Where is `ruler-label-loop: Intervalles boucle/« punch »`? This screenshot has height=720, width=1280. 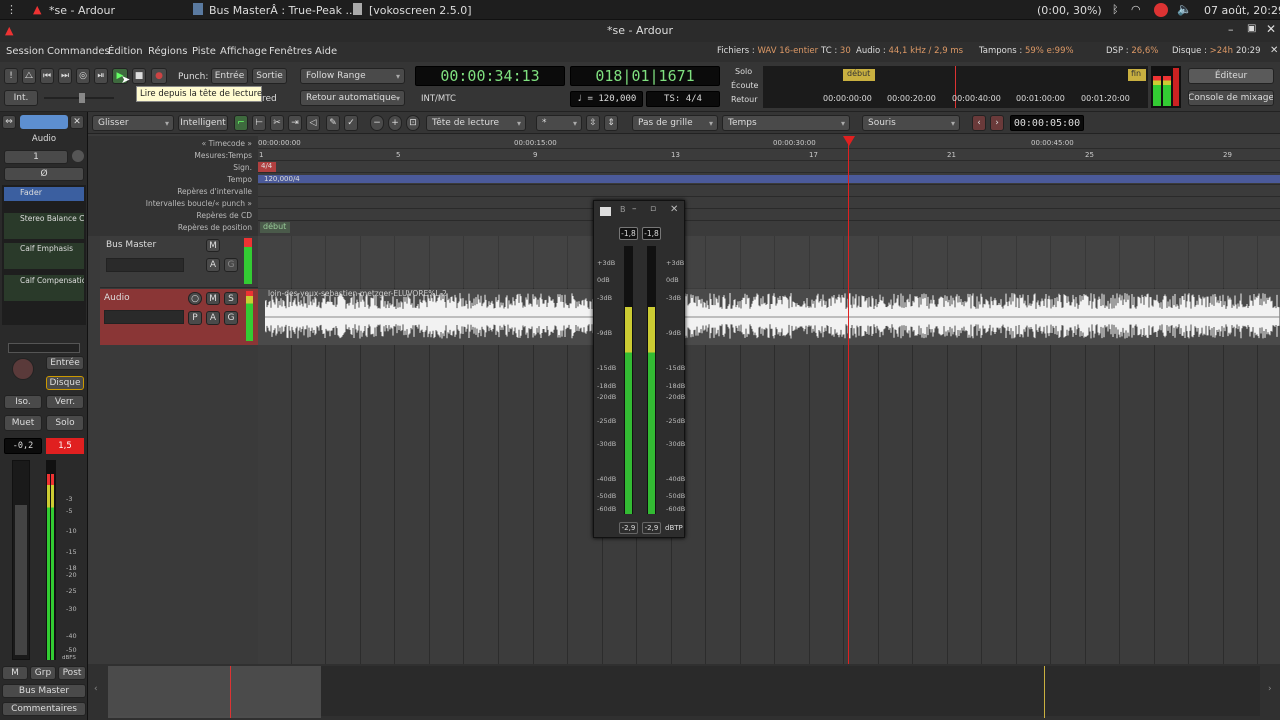 ruler-label-loop: Intervalles boucle/« punch » is located at coordinates (199, 203).